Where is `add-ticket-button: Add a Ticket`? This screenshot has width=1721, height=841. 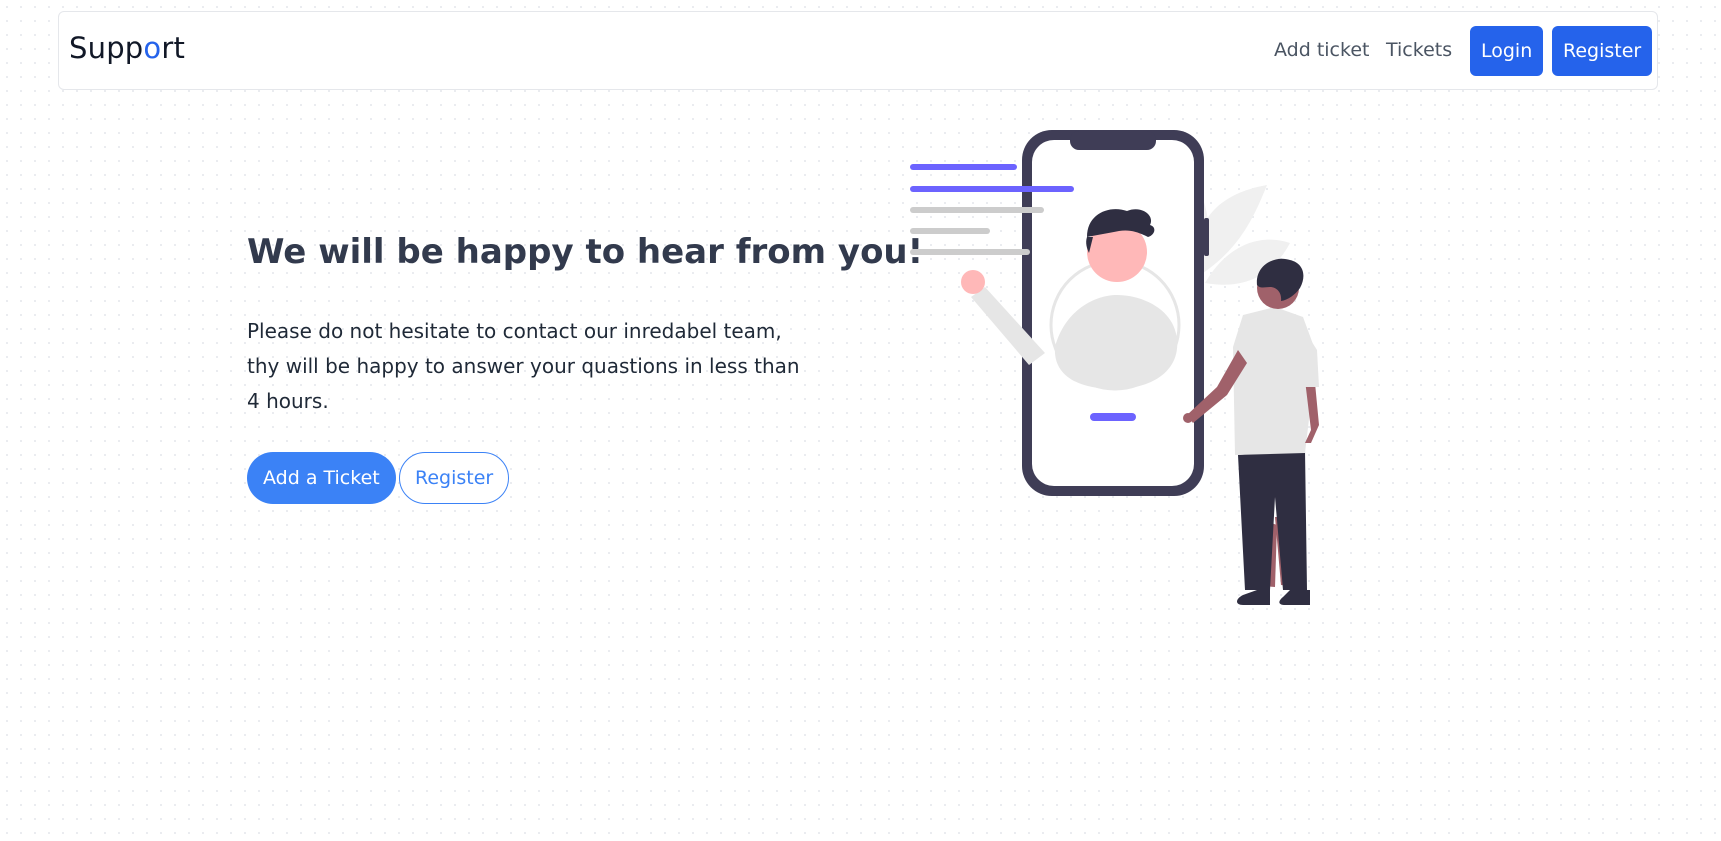
add-ticket-button: Add a Ticket is located at coordinates (321, 478).